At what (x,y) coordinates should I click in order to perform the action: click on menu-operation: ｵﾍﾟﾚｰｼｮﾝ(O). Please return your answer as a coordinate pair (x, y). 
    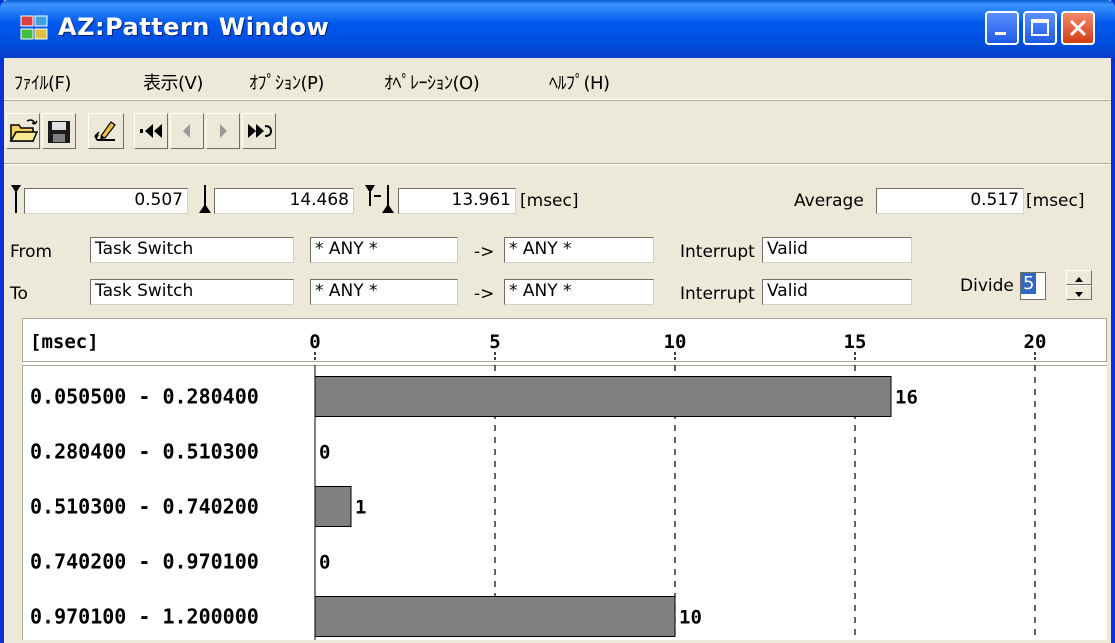
    Looking at the image, I should click on (432, 82).